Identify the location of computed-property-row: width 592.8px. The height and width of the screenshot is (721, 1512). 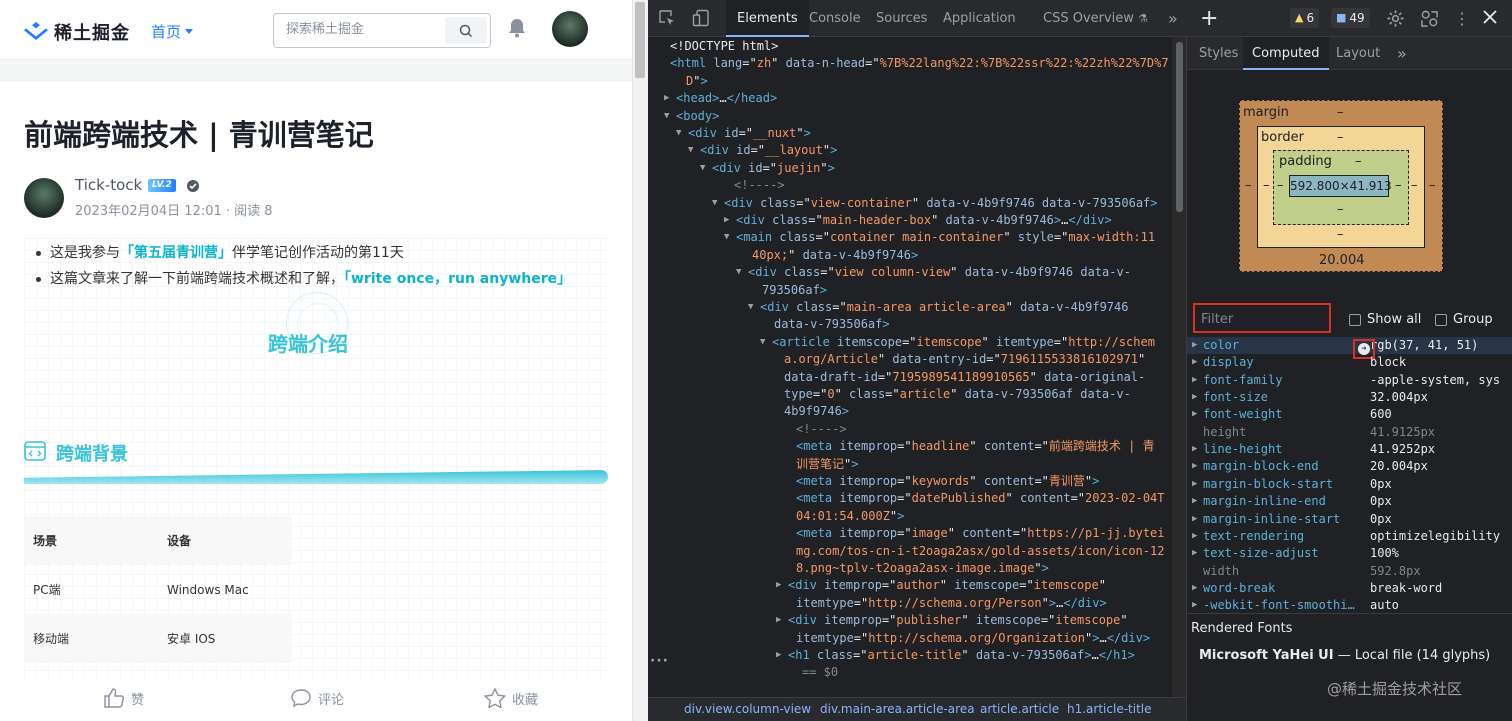
(1349, 571).